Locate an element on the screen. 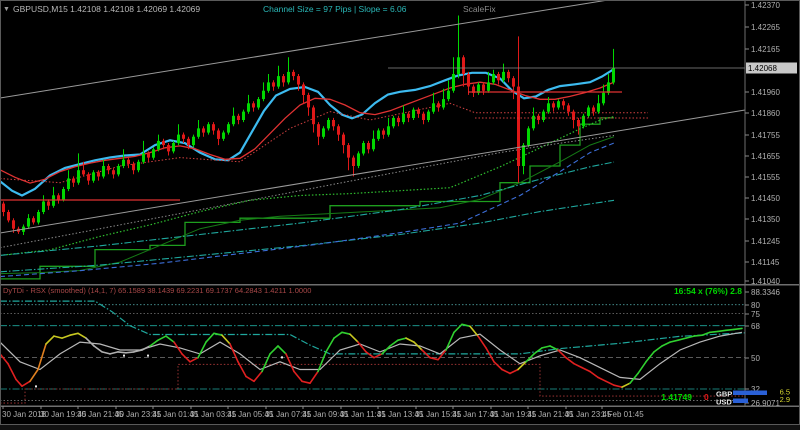 Image resolution: width=800 pixels, height=430 pixels. price-axis-label: 1.42165 is located at coordinates (765, 49).